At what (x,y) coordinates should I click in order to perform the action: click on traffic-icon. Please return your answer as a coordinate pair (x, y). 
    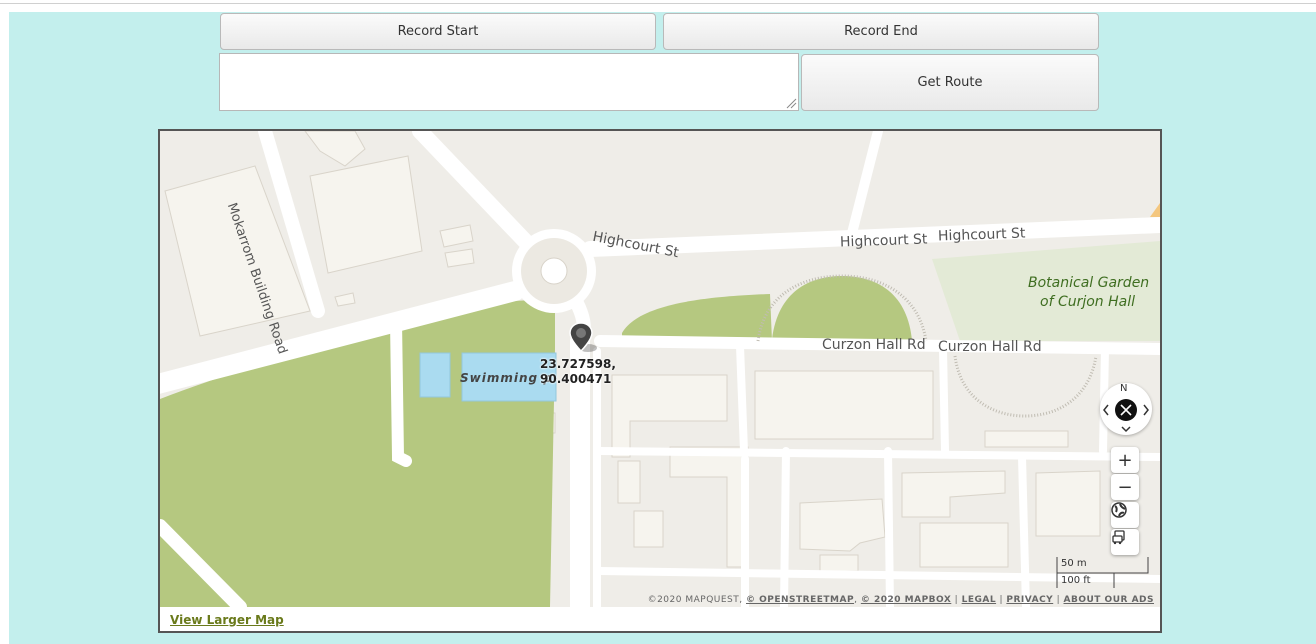
    Looking at the image, I should click on (1118, 537).